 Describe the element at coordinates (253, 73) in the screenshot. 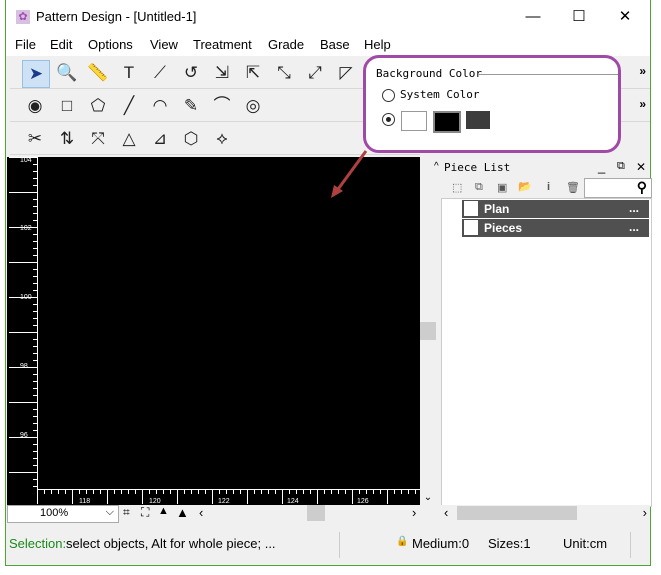

I see `move-y-tool-icon: ⇱` at that location.